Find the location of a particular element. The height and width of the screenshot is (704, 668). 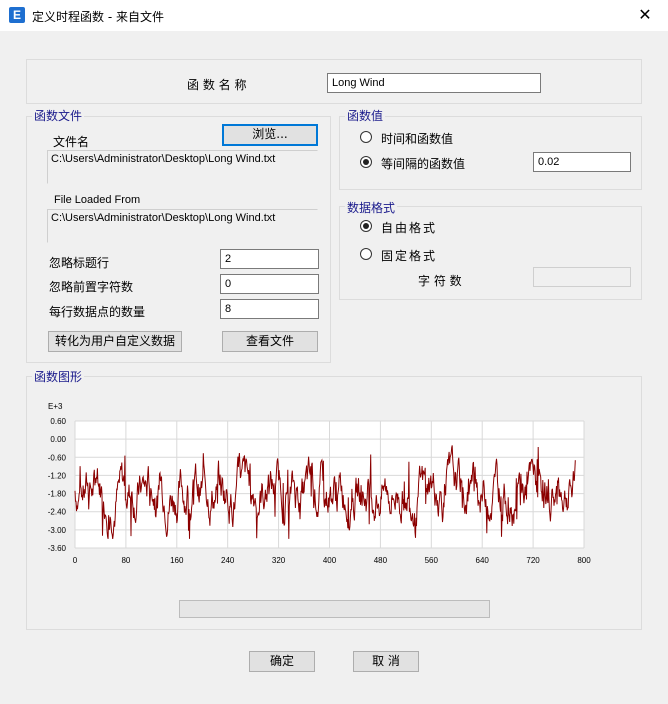

x-tick-label: 800 is located at coordinates (584, 560).